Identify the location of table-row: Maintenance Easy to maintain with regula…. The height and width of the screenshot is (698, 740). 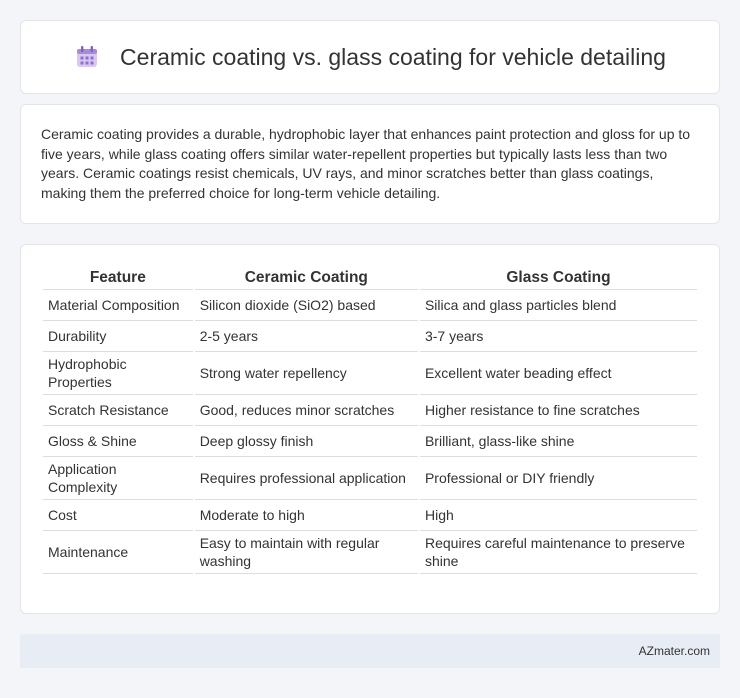
(370, 552).